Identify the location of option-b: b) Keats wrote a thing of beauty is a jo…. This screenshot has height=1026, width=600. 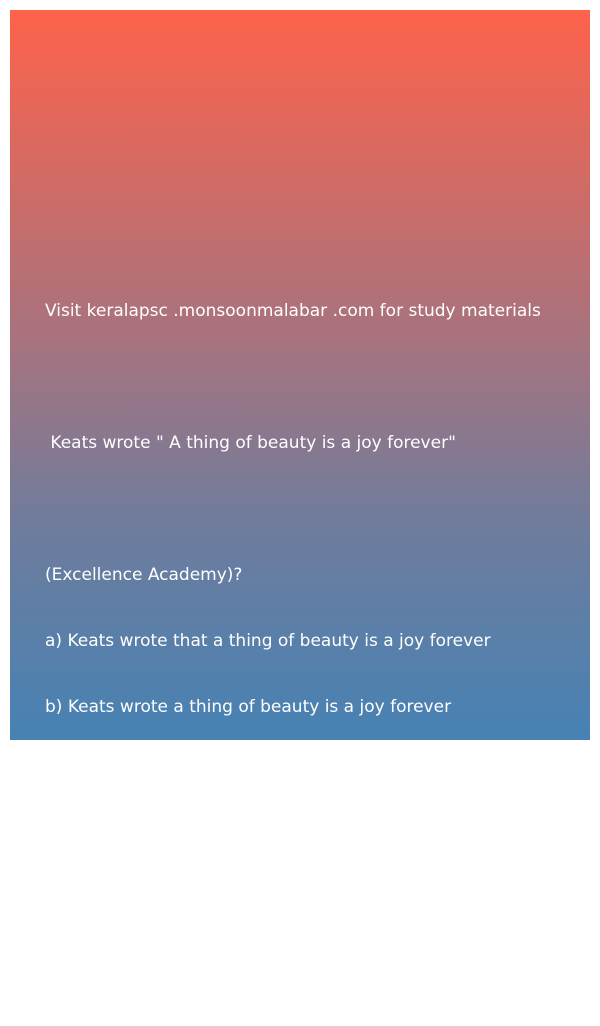
(248, 707).